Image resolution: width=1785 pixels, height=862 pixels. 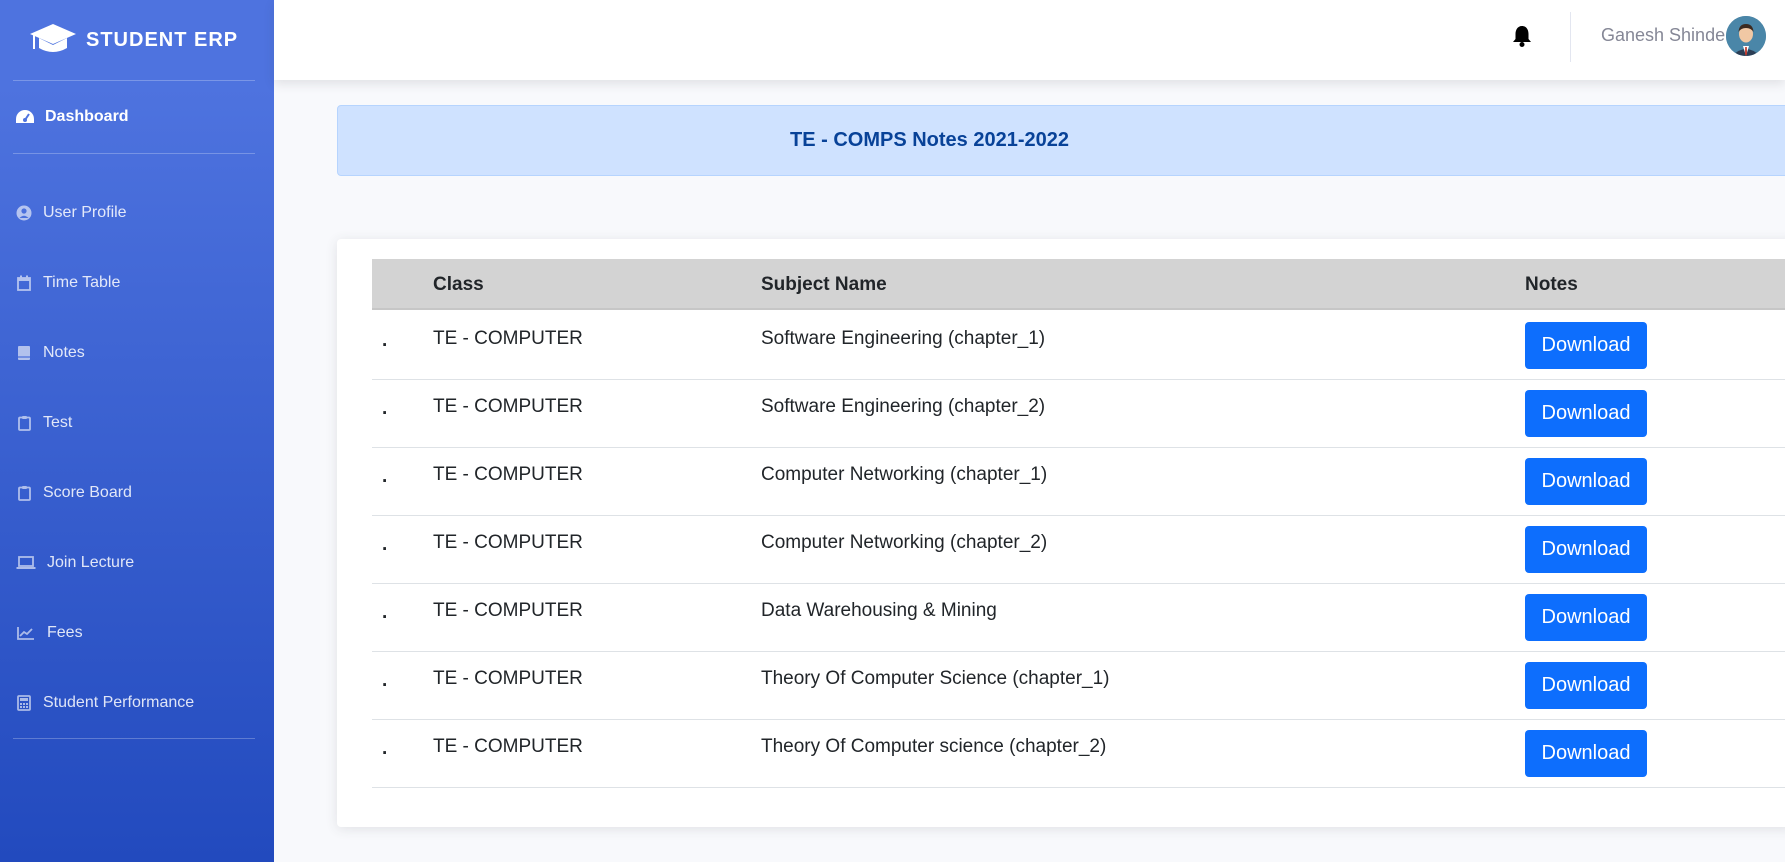 I want to click on sidebar-item-label: Test, so click(x=58, y=422).